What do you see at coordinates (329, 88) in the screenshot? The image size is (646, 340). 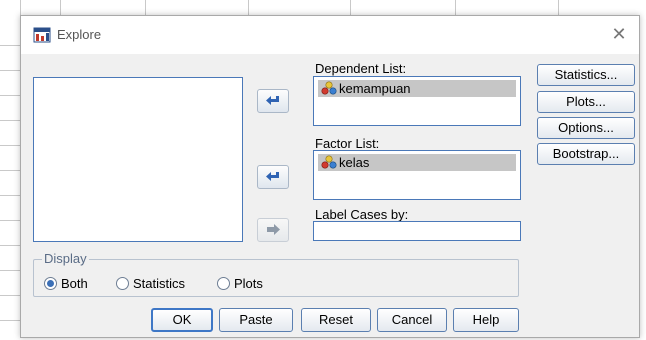 I see `scale-variable-icon` at bounding box center [329, 88].